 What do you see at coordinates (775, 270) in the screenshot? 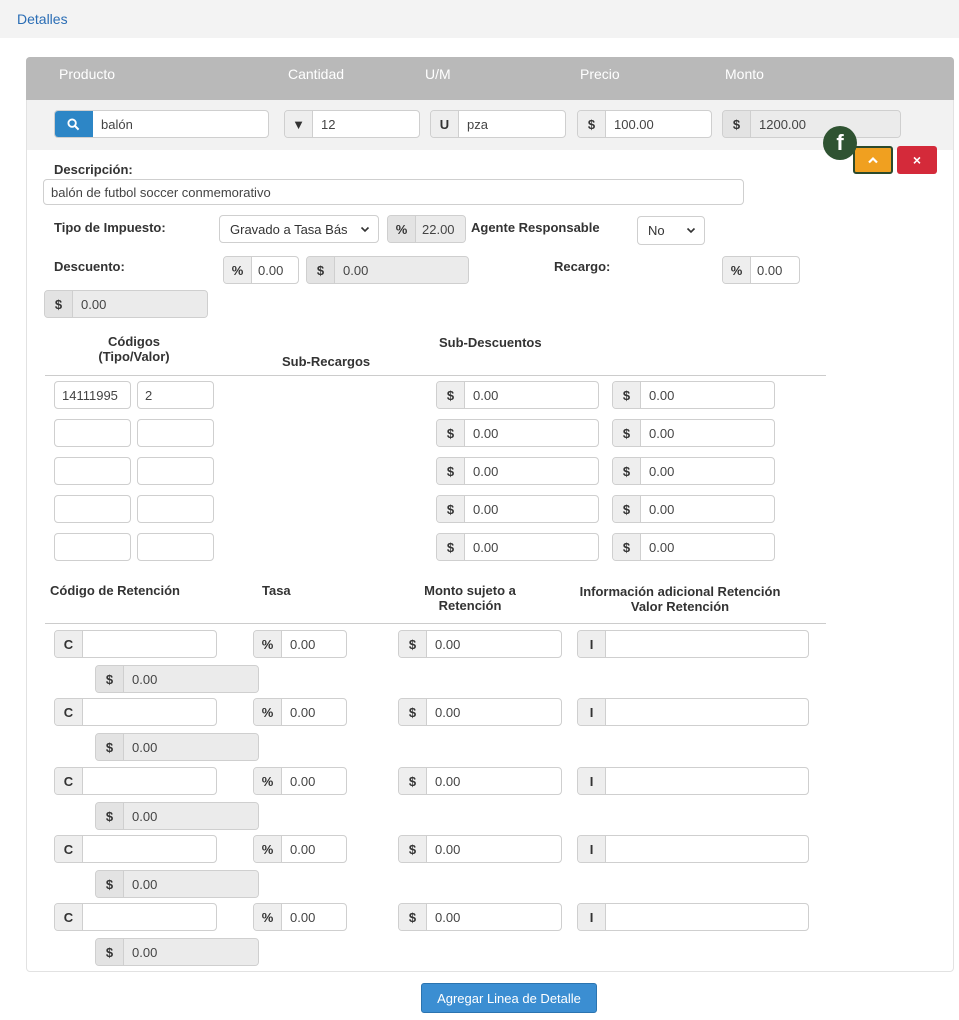
I see `recargo-pct-input: 0.00` at bounding box center [775, 270].